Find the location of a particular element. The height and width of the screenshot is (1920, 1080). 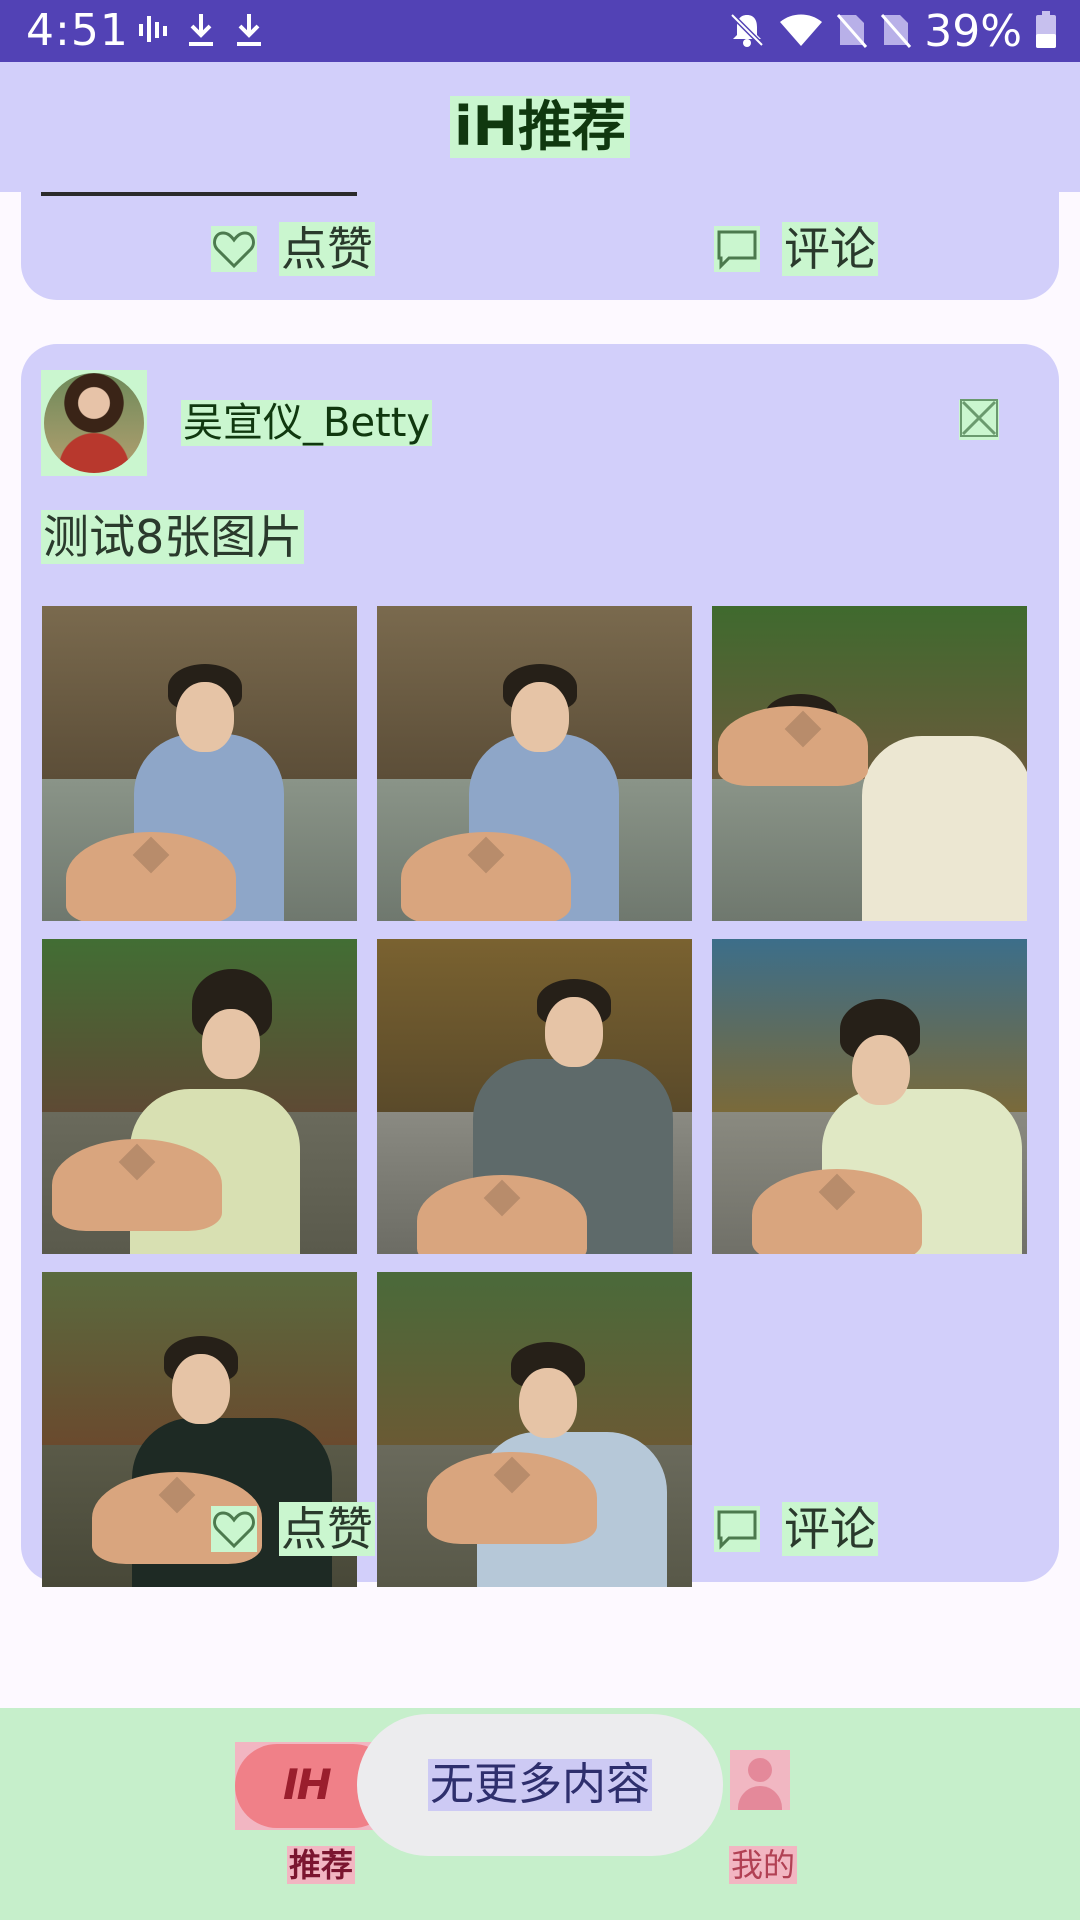

nav-item-label: 我的 is located at coordinates (763, 1865).